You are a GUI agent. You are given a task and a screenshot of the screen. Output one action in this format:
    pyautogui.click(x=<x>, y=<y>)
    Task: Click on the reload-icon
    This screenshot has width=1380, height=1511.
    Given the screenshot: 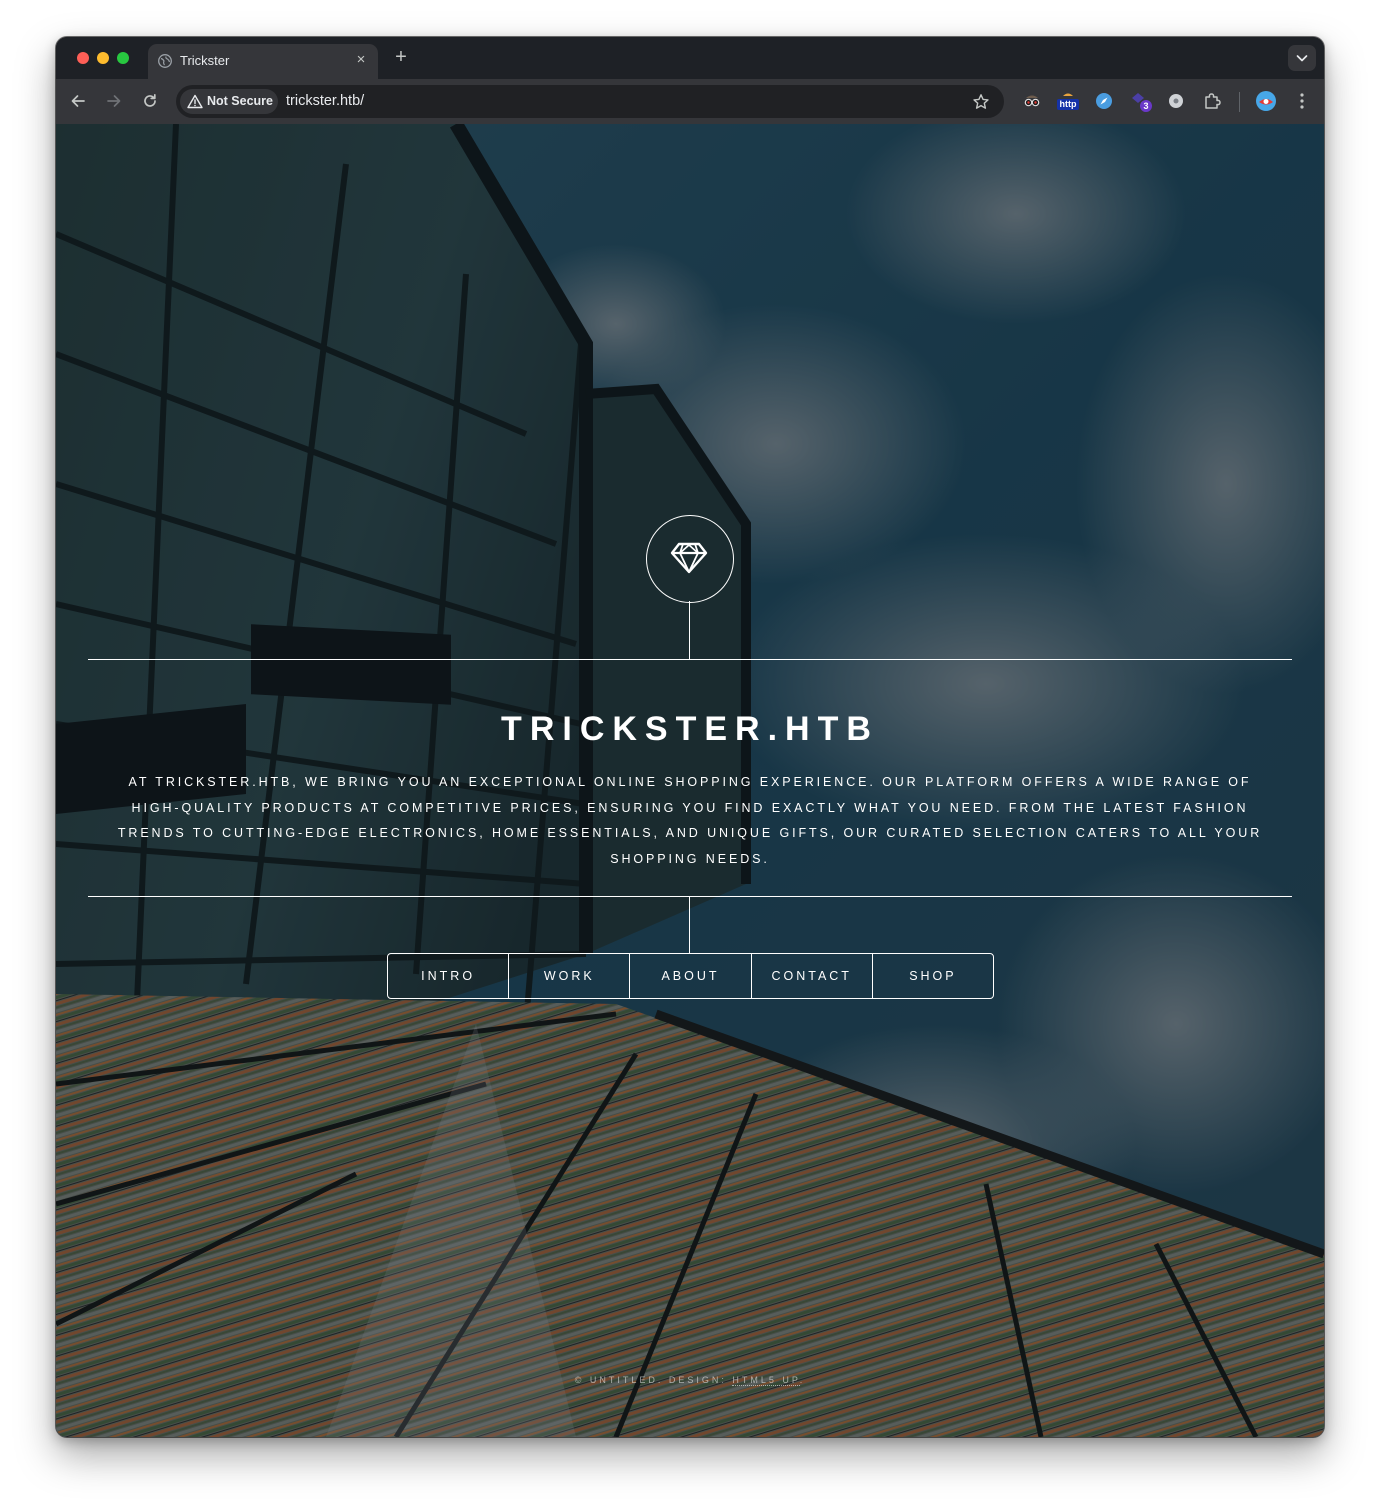 What is the action you would take?
    pyautogui.click(x=150, y=101)
    